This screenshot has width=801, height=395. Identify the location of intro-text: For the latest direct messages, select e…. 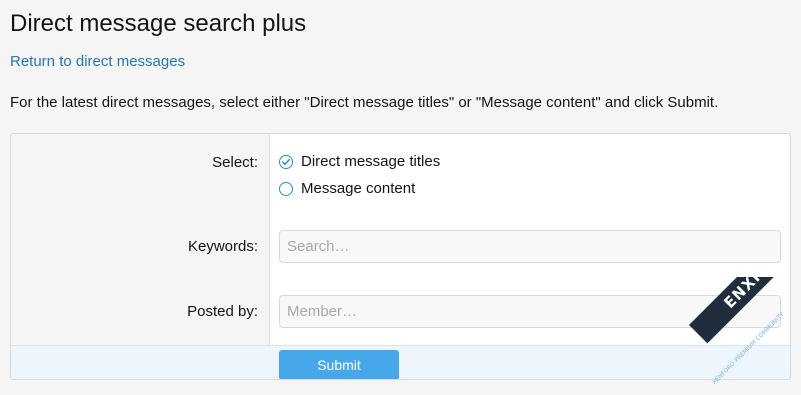
(364, 102).